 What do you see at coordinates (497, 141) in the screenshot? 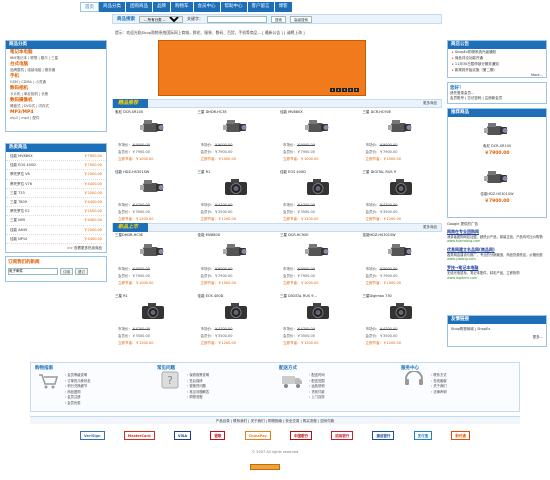
I see `recommend-item: 索尼 DCR-SR100 ￥7900.00` at bounding box center [497, 141].